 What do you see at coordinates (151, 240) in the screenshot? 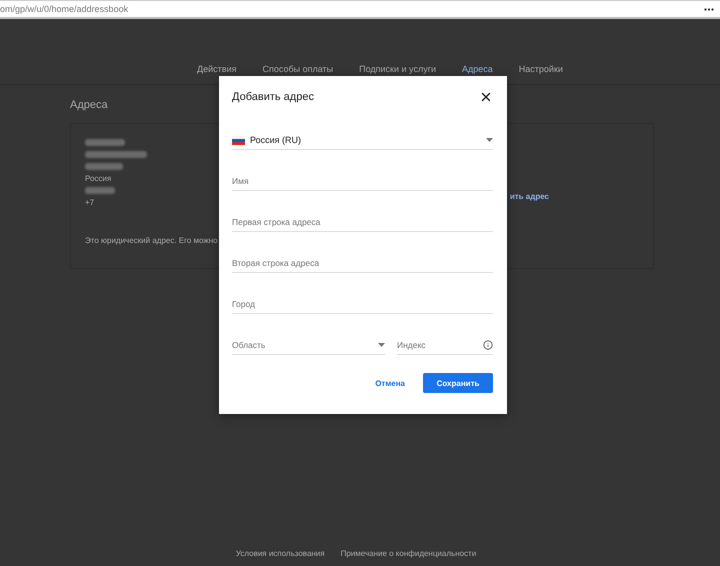
I see `note-text: Это юридический адрес. Его можно` at bounding box center [151, 240].